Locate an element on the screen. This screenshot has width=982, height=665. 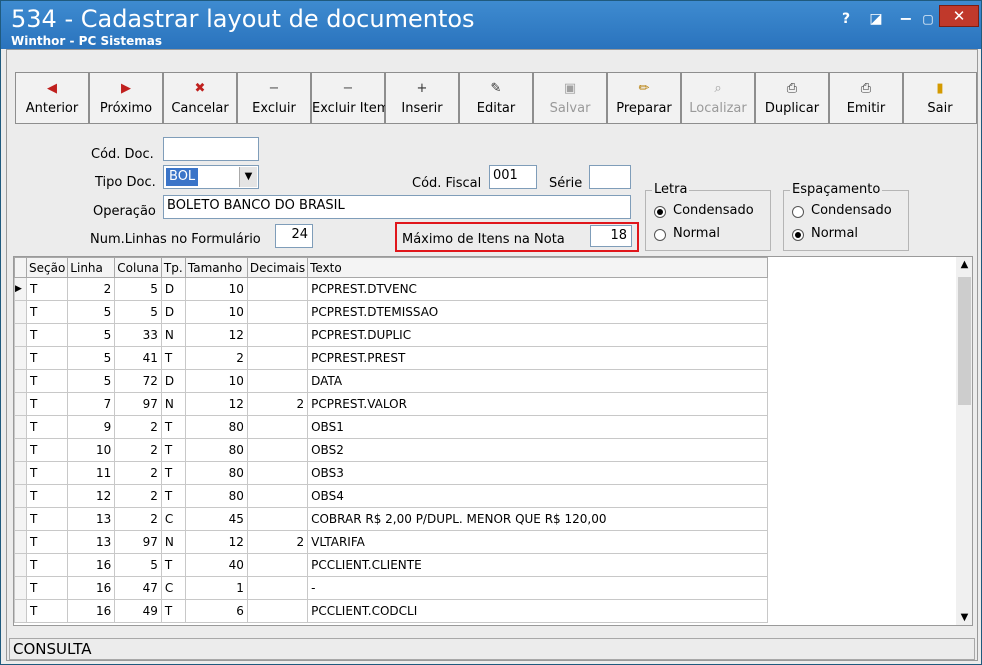
table-cell: OBS1 is located at coordinates (538, 427).